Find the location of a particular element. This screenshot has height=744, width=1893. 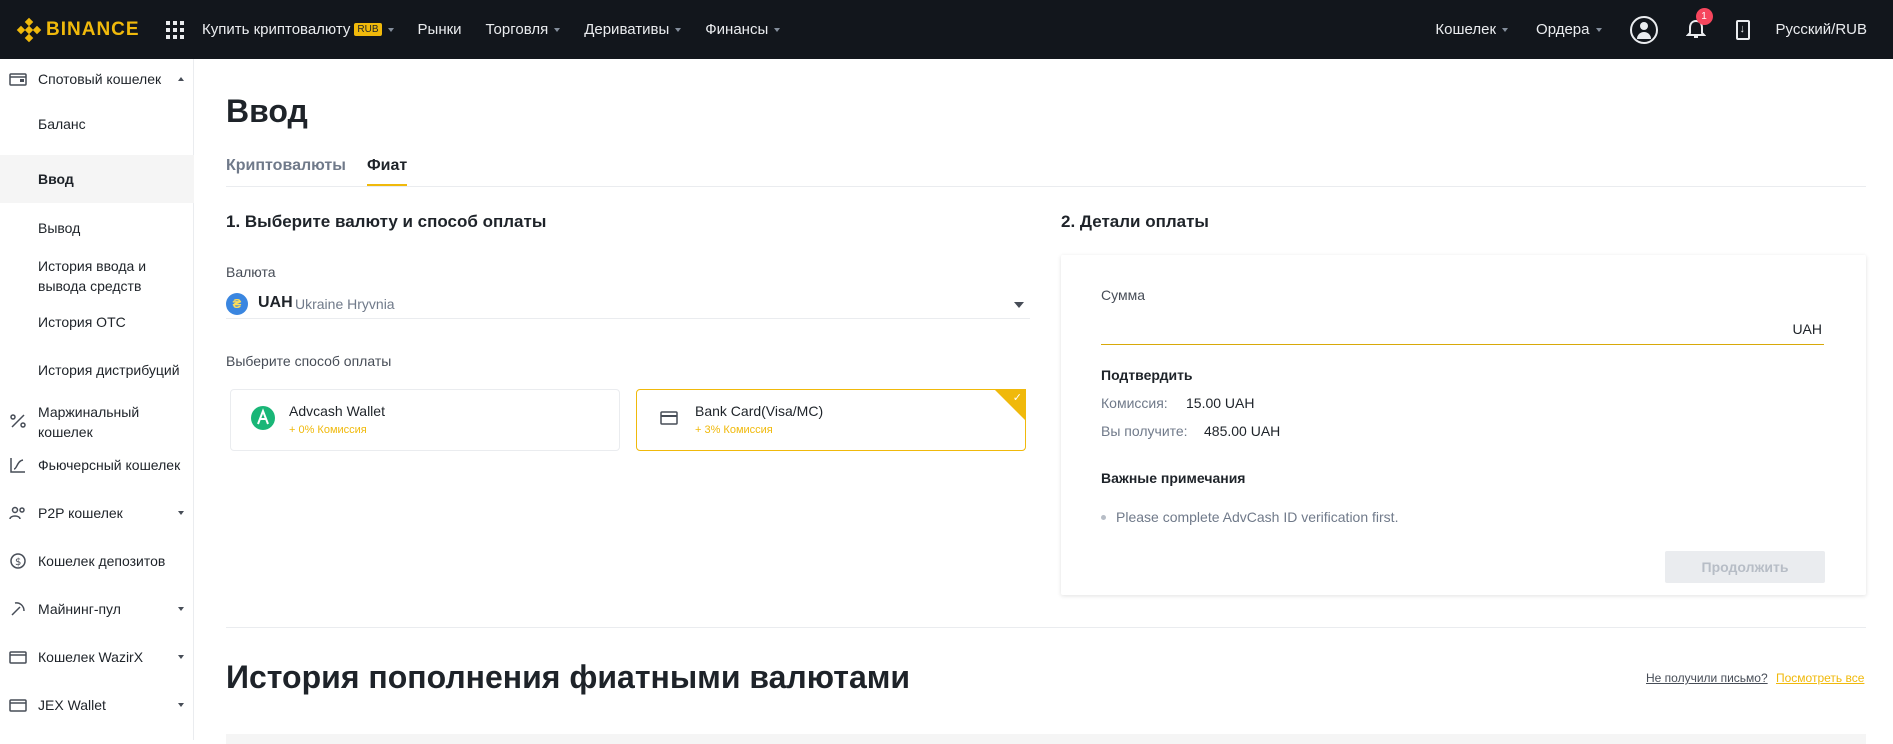

continue-button: Продолжить is located at coordinates (1745, 567).